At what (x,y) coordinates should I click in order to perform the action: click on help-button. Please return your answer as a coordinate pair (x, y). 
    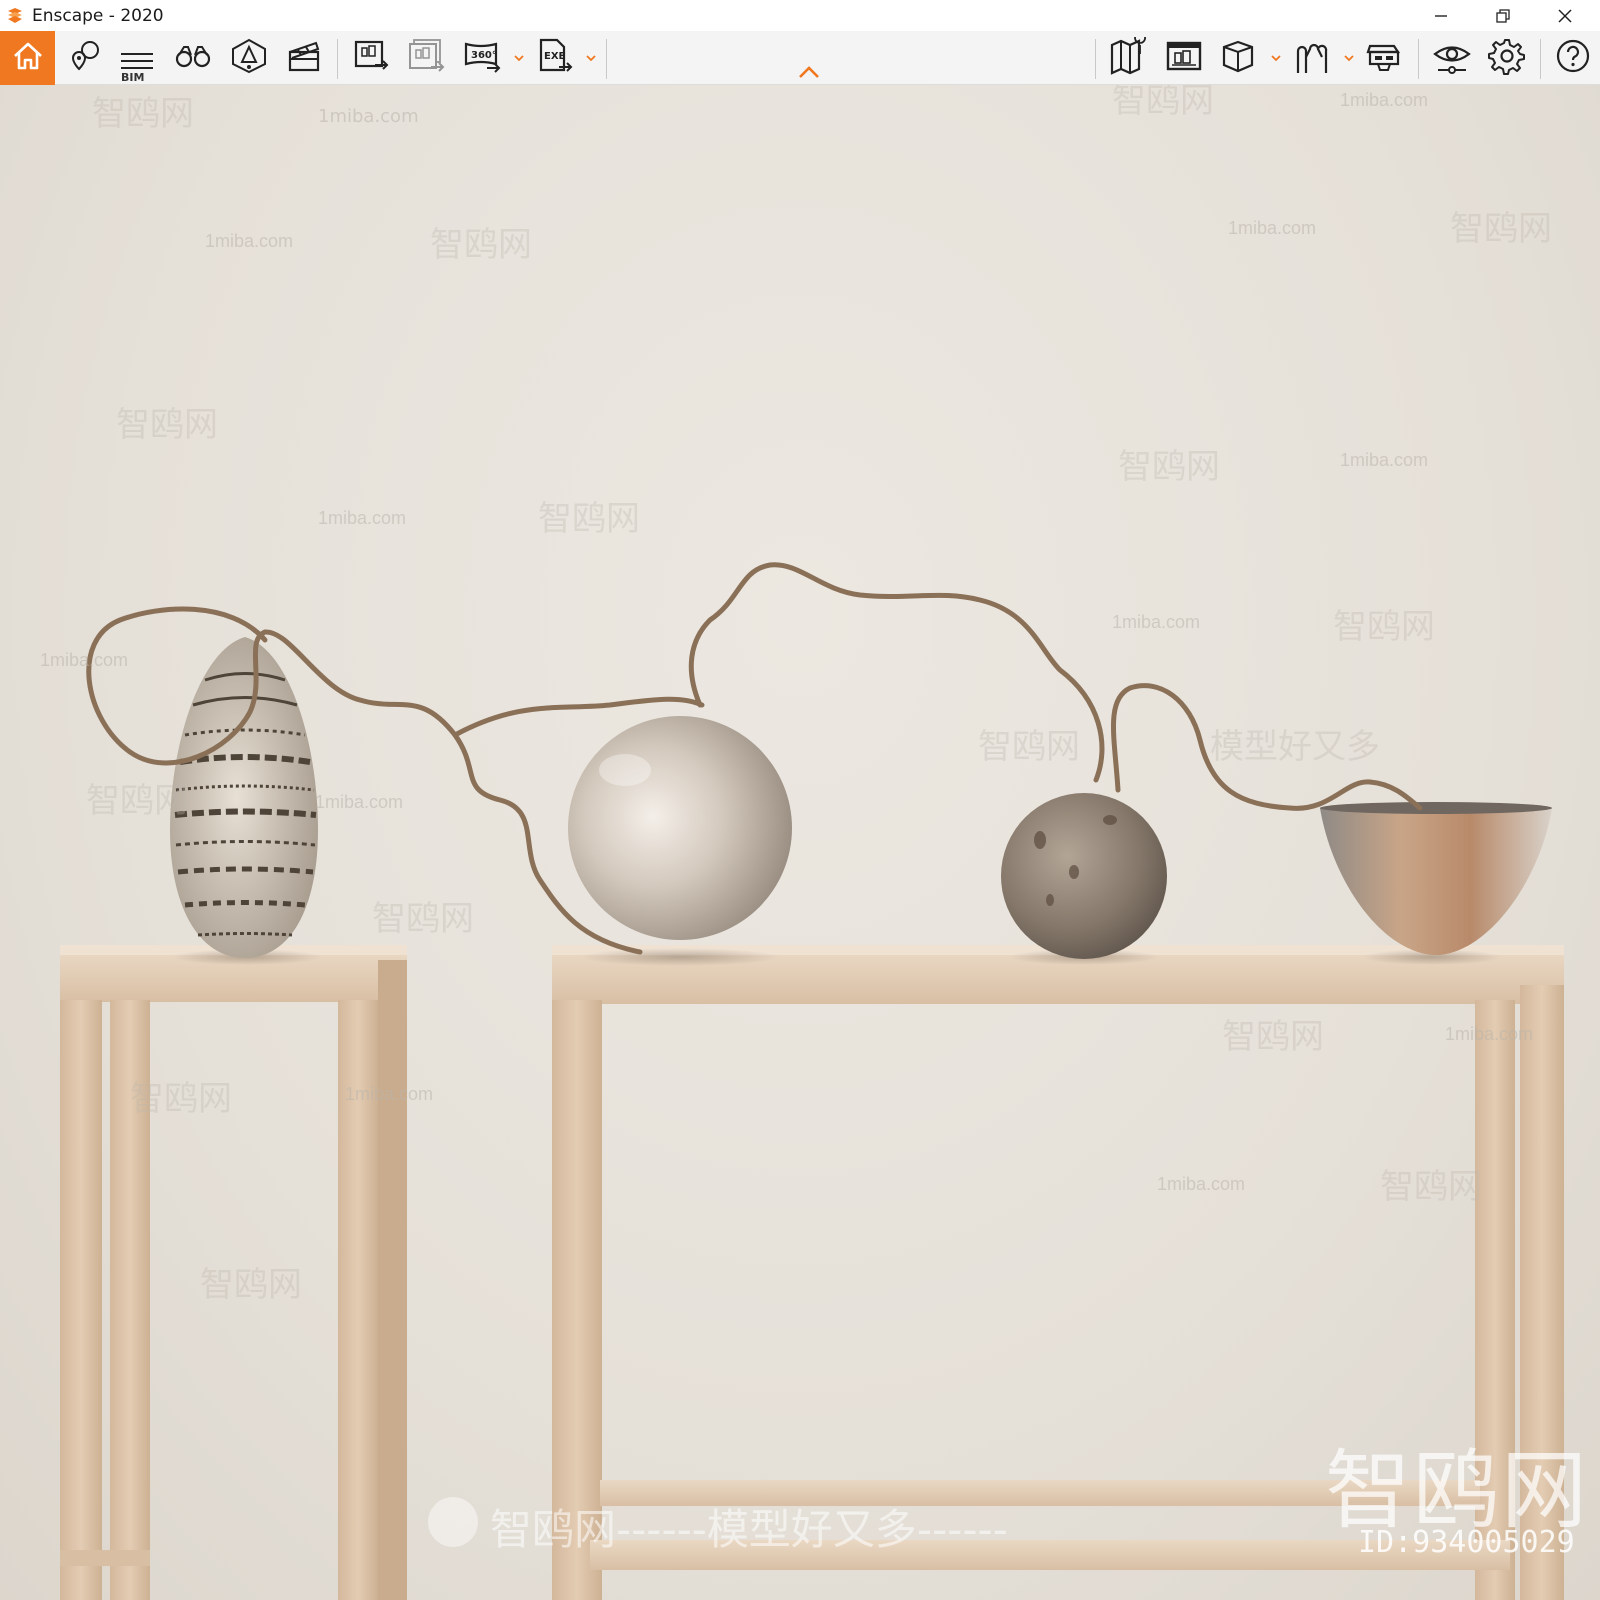
    Looking at the image, I should click on (1573, 58).